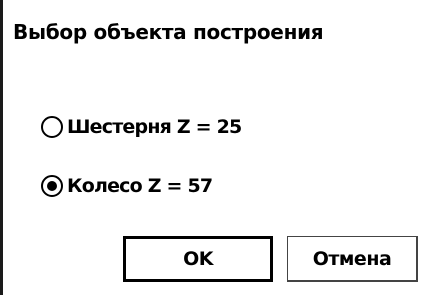 The width and height of the screenshot is (435, 295). What do you see at coordinates (352, 259) in the screenshot?
I see `cancel-button: Отмена` at bounding box center [352, 259].